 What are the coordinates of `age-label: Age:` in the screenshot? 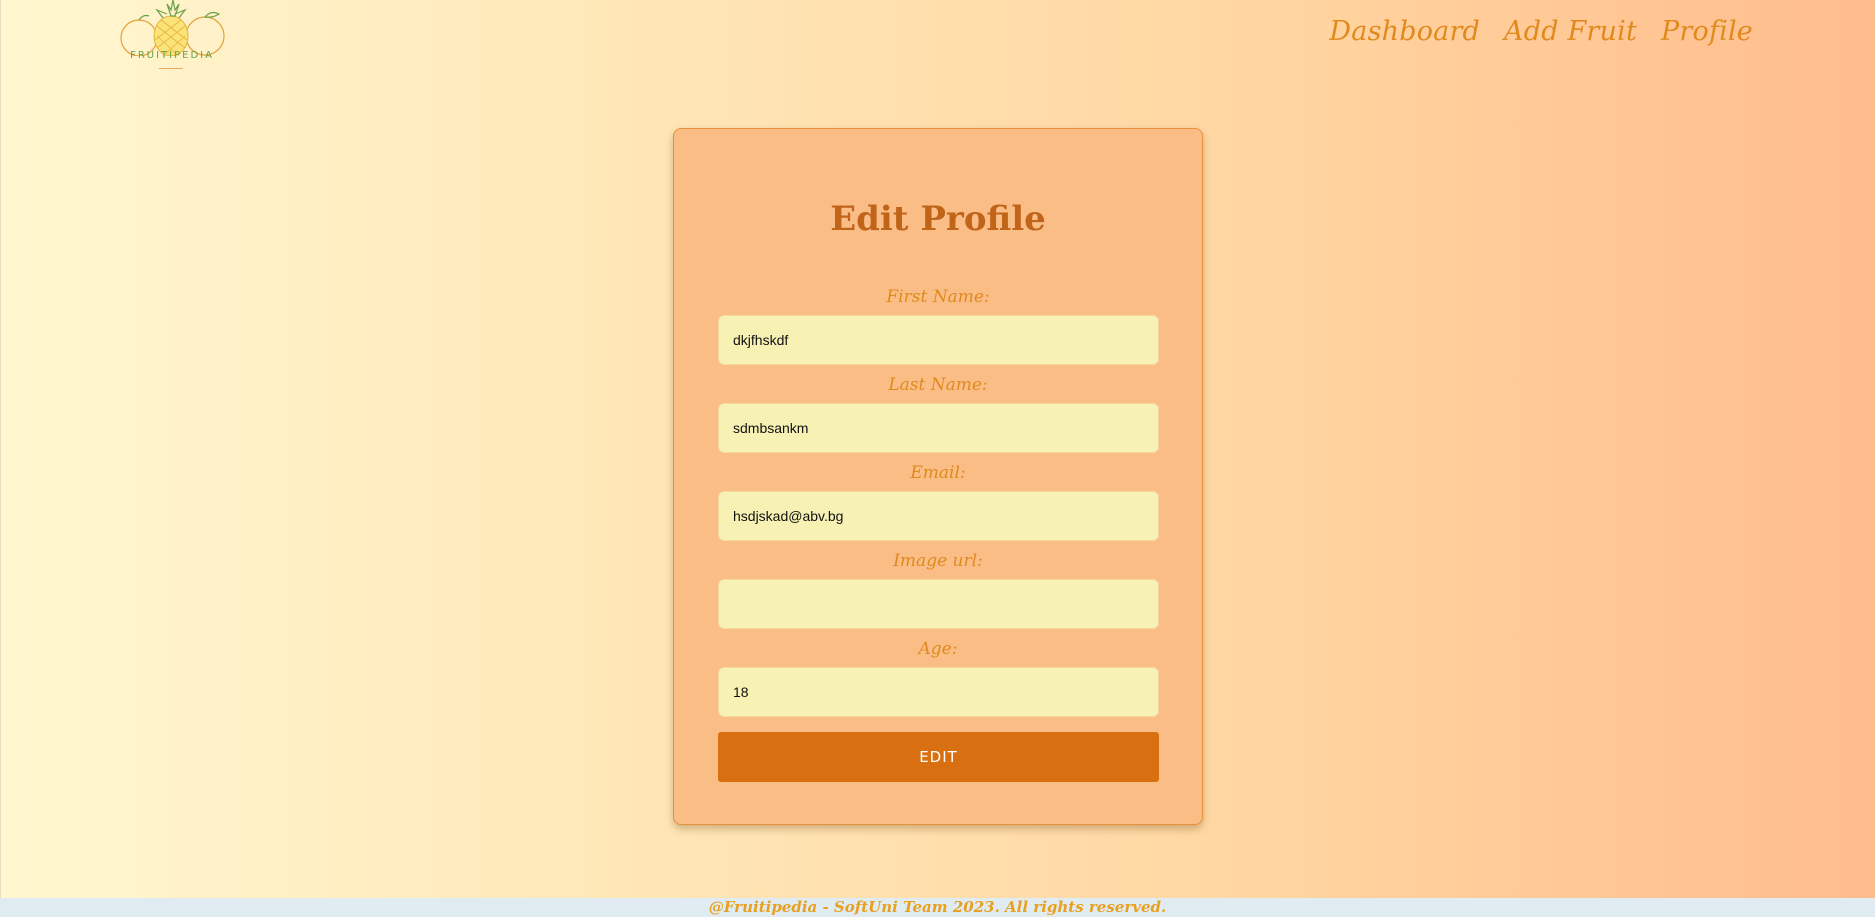 It's located at (938, 649).